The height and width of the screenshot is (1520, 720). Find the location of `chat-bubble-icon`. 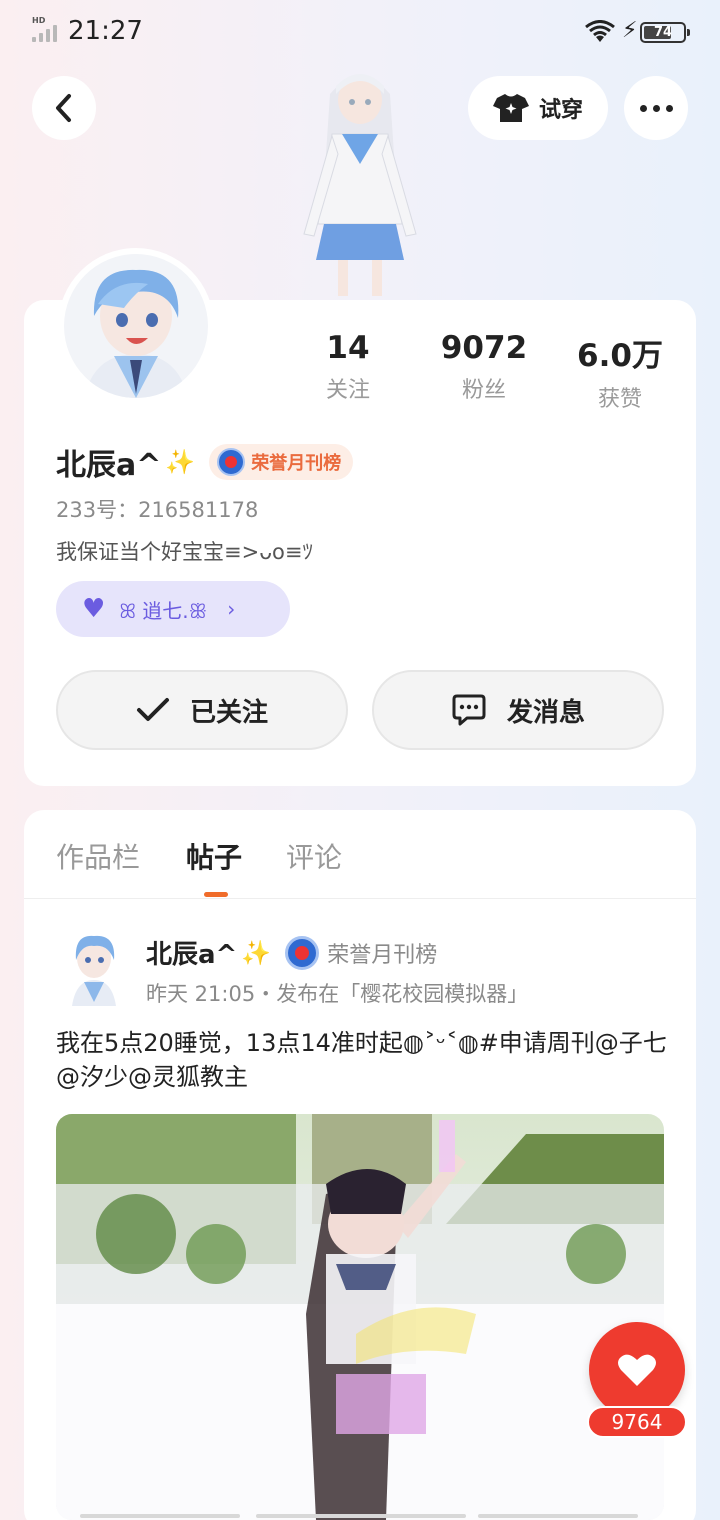

chat-bubble-icon is located at coordinates (469, 710).